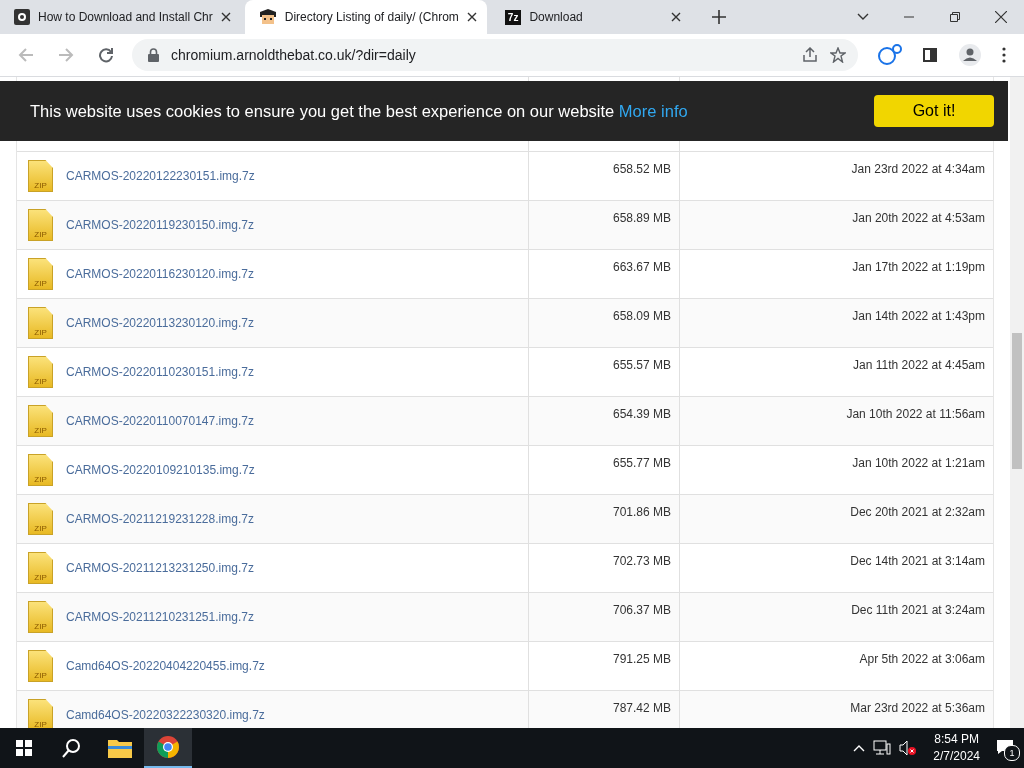  Describe the element at coordinates (641, 561) in the screenshot. I see `file-size: 702.73 MB` at that location.